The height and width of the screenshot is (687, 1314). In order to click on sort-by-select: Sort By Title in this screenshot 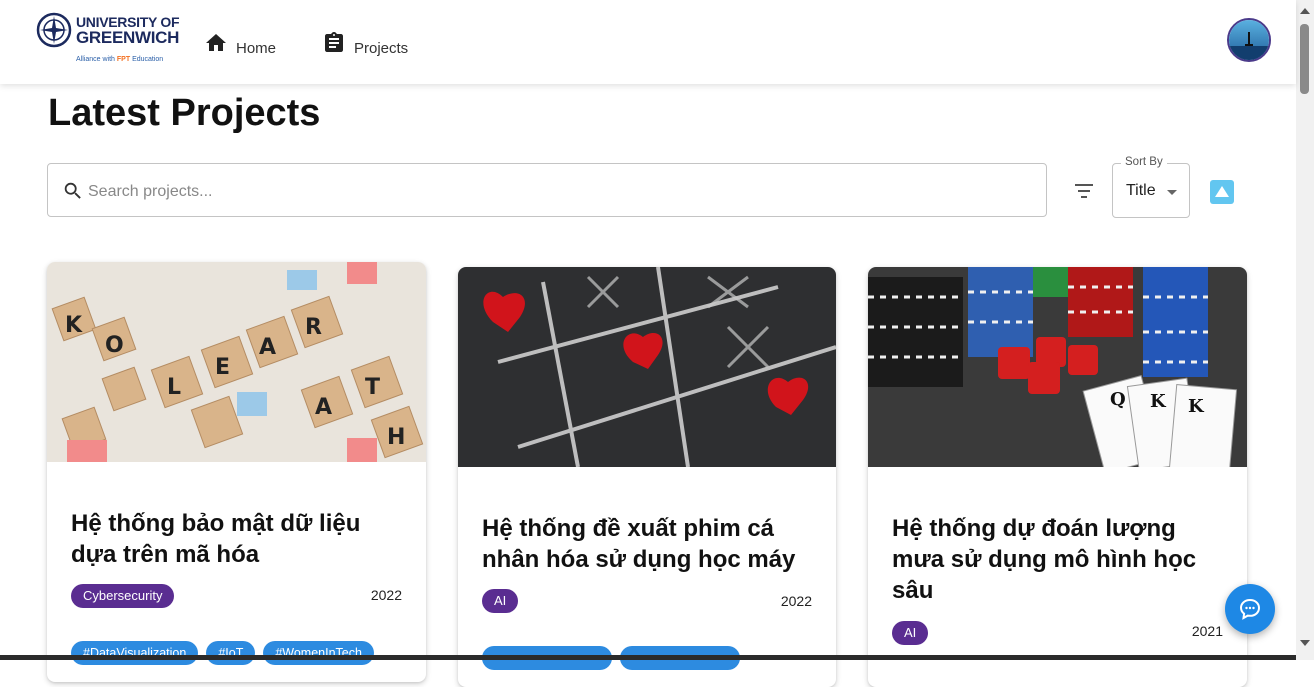, I will do `click(1151, 187)`.